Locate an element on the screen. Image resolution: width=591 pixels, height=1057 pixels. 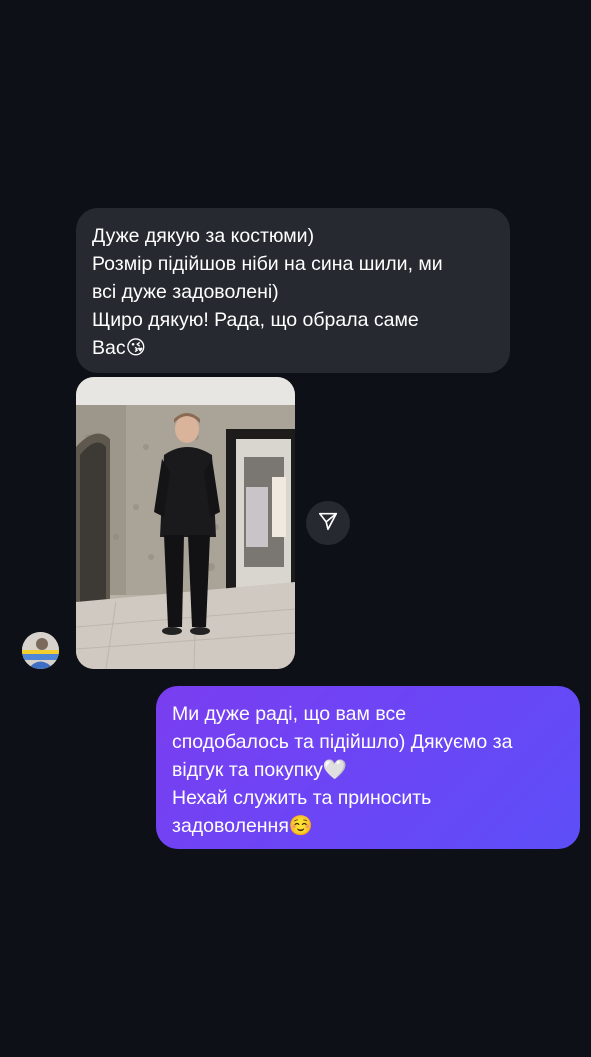
message-text-line: Розмір підійшов ніби на сина шили, ми is located at coordinates (267, 264).